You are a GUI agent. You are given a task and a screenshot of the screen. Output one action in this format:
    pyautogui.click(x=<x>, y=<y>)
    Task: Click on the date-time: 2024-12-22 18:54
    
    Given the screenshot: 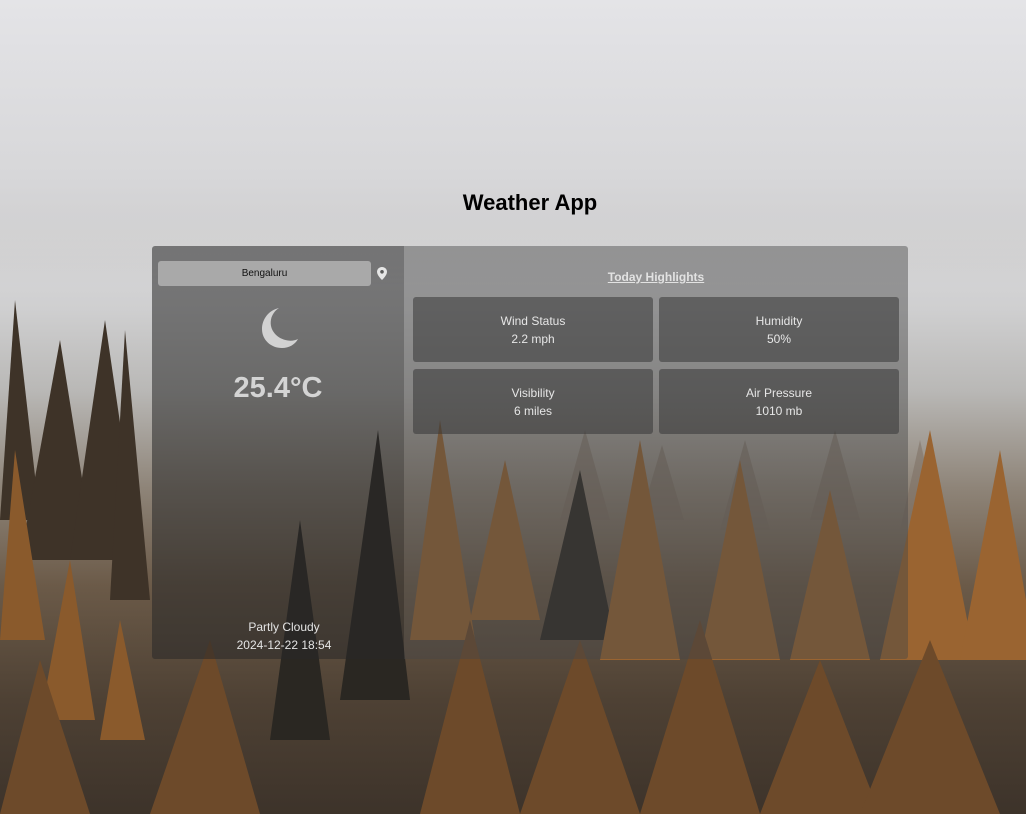 What is the action you would take?
    pyautogui.click(x=284, y=645)
    